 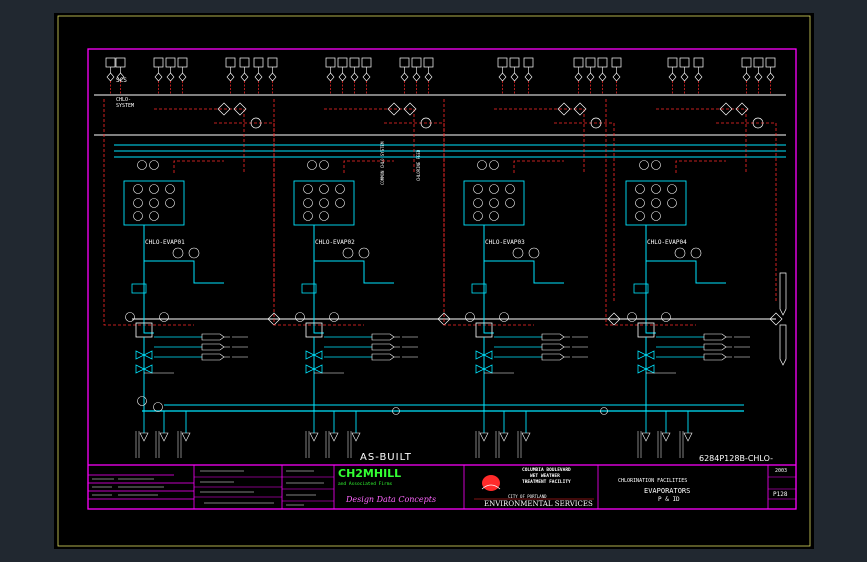 I want to click on date-label: 2003, so click(x=781, y=471).